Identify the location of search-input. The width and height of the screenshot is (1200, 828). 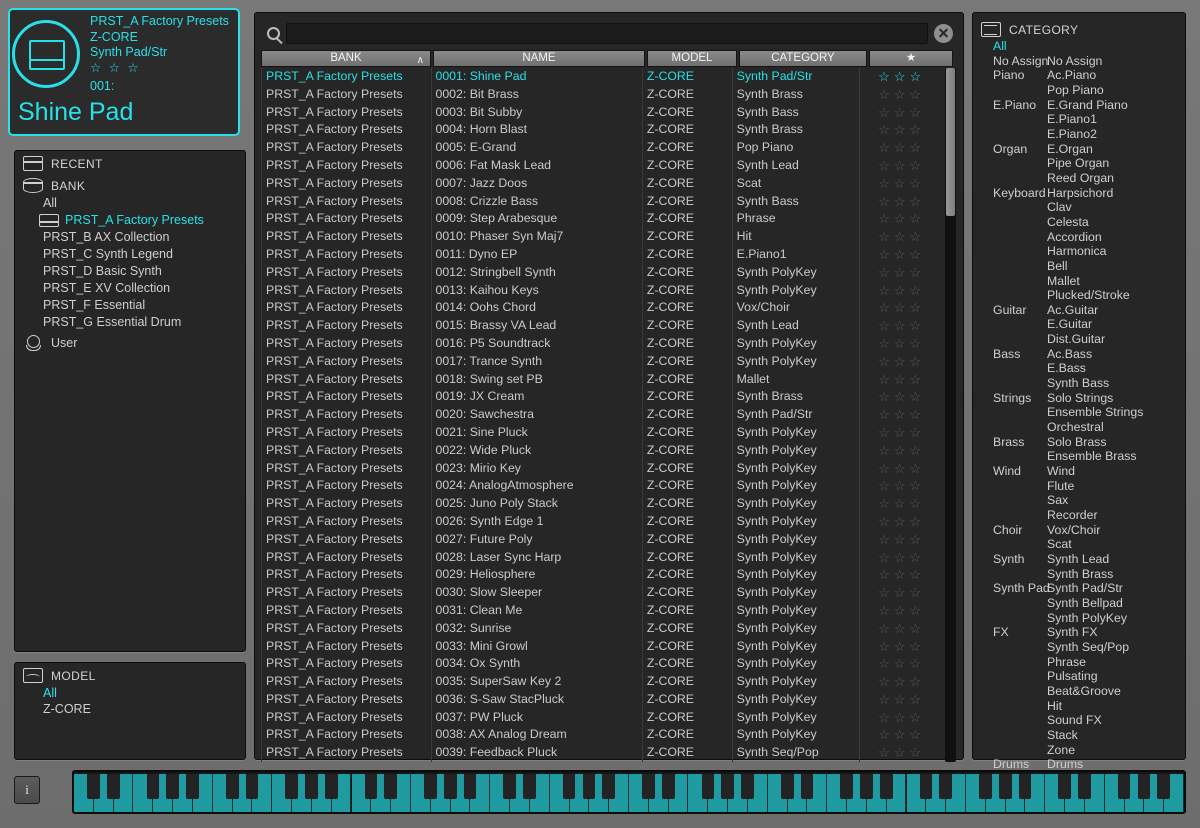
(607, 33).